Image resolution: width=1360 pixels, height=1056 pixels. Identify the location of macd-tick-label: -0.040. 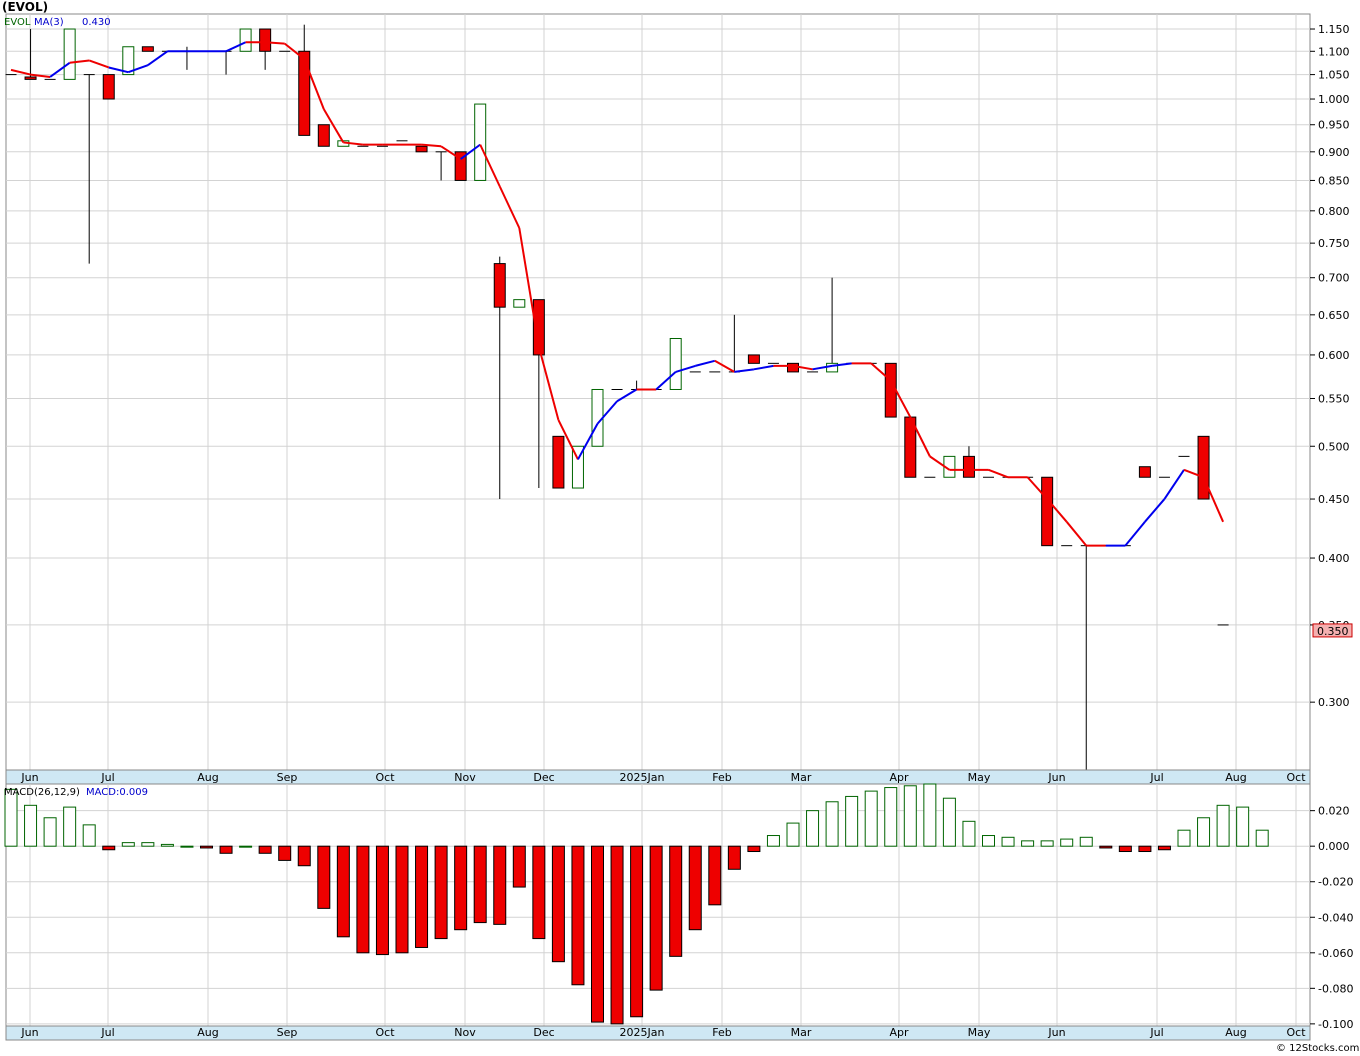
(1335, 917).